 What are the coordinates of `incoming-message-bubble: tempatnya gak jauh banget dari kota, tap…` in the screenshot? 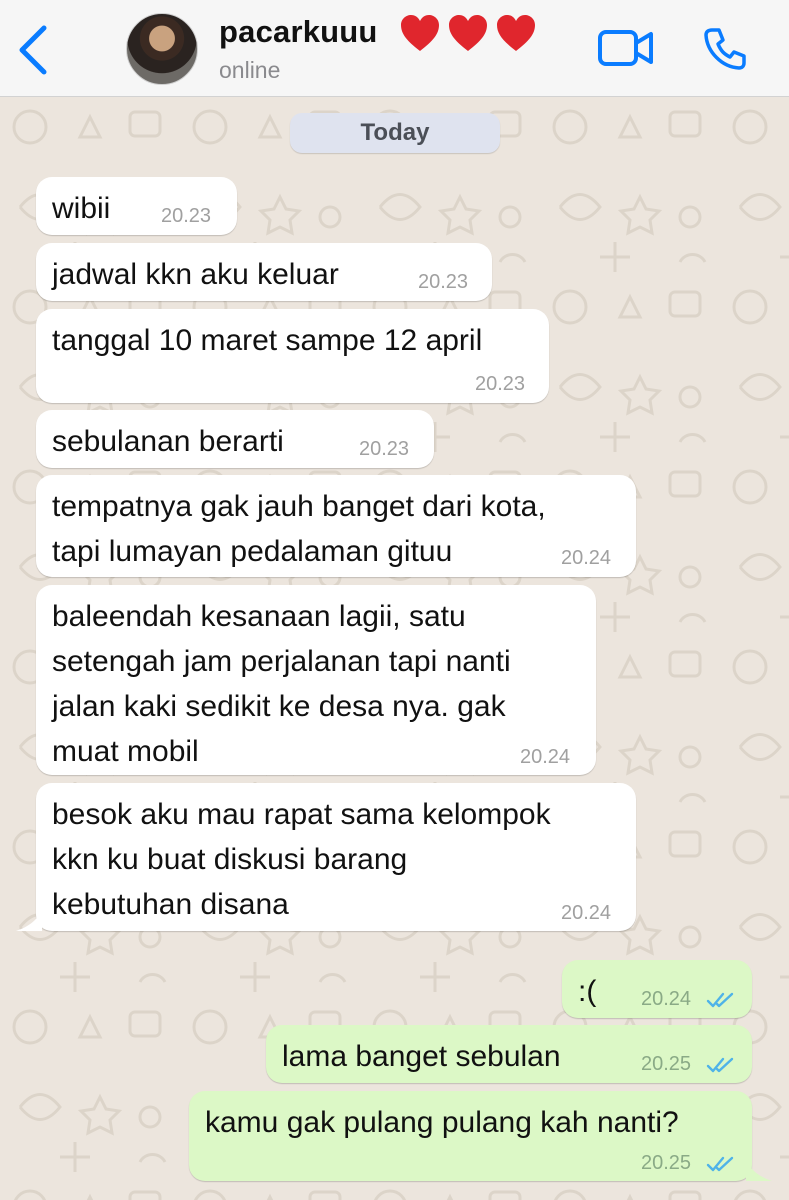 It's located at (336, 526).